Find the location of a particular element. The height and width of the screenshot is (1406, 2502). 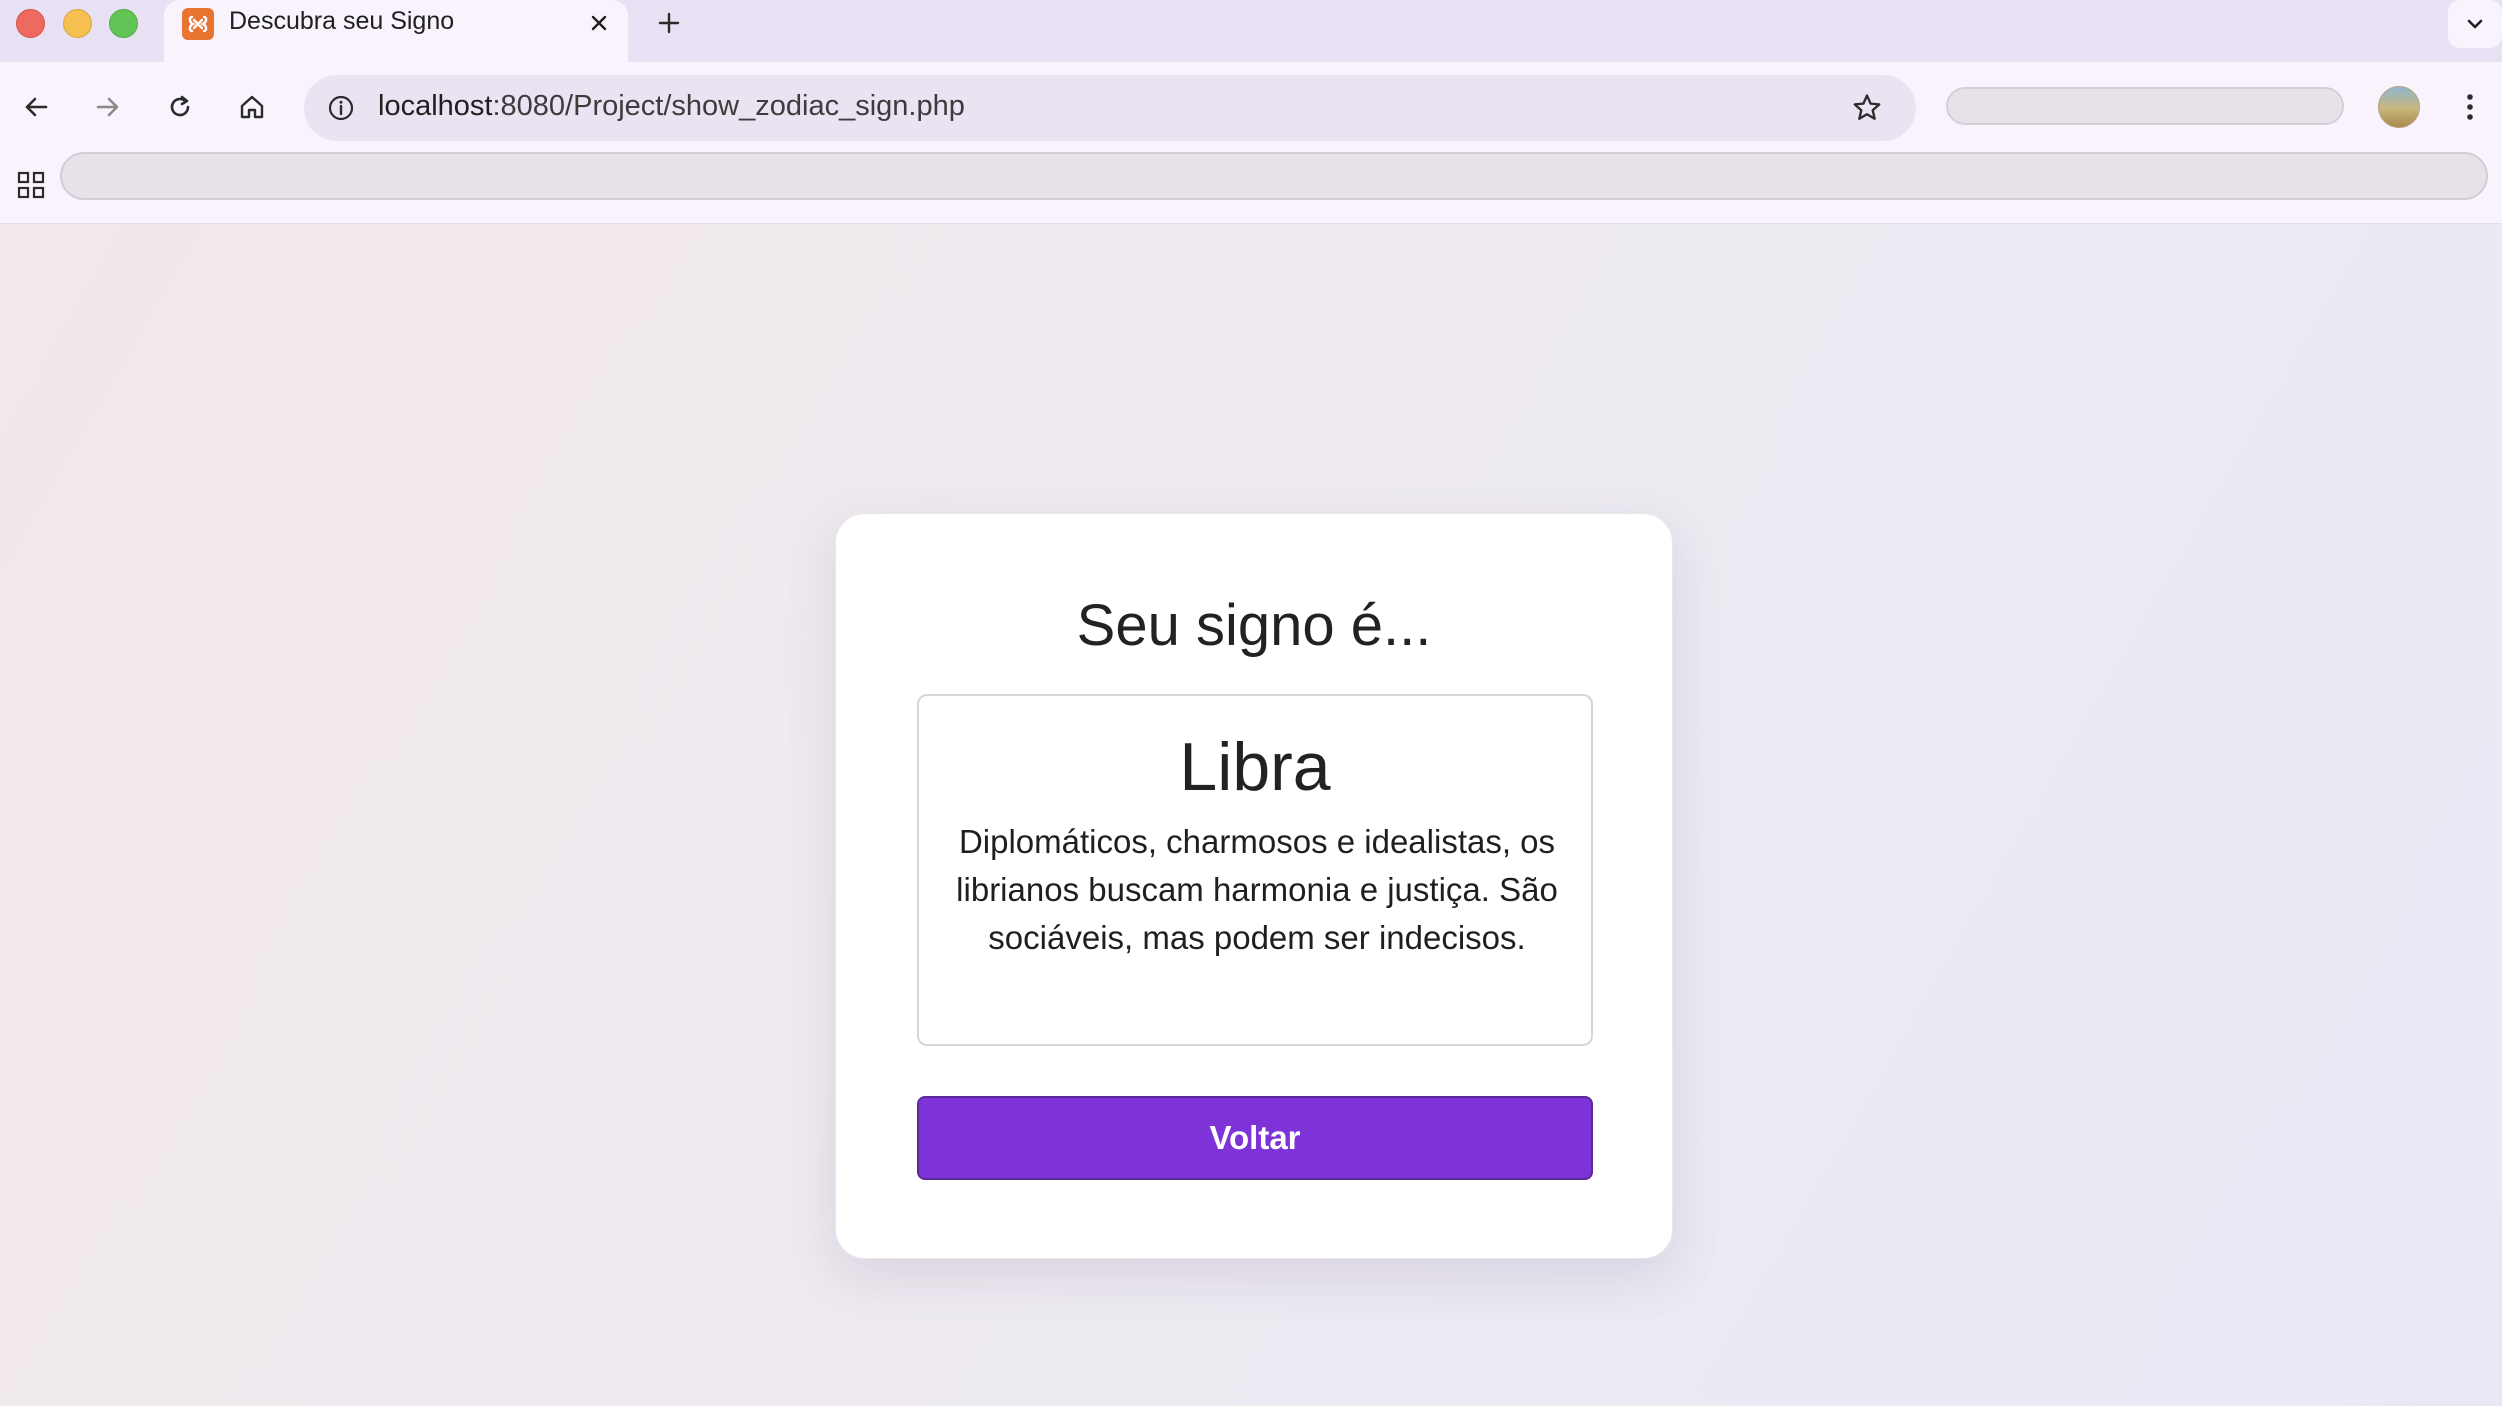

back-button: Voltar is located at coordinates (1255, 1138).